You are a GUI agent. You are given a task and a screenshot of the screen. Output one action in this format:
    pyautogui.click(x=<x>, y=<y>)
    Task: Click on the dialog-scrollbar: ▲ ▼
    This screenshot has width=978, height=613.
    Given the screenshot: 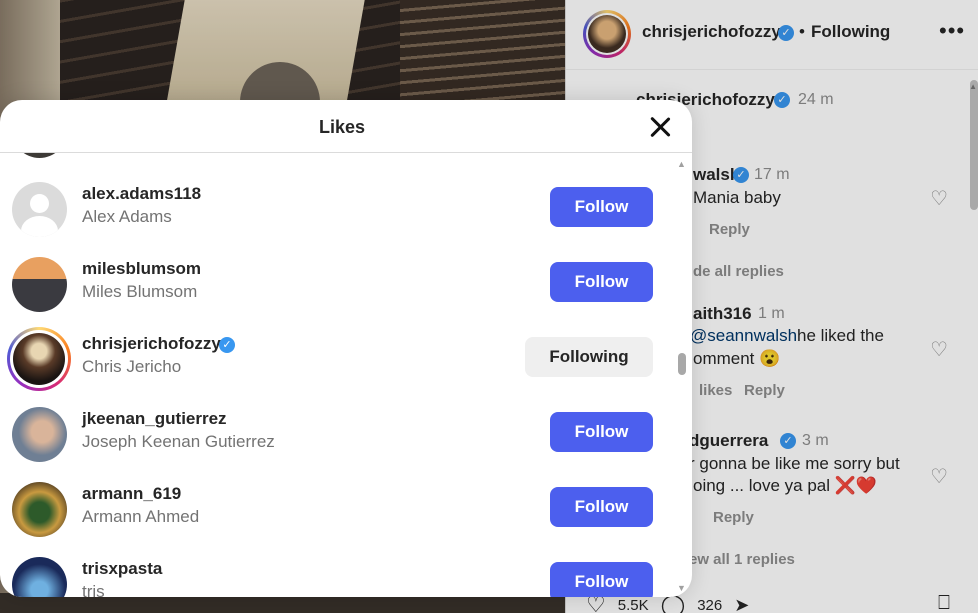 What is the action you would take?
    pyautogui.click(x=682, y=375)
    